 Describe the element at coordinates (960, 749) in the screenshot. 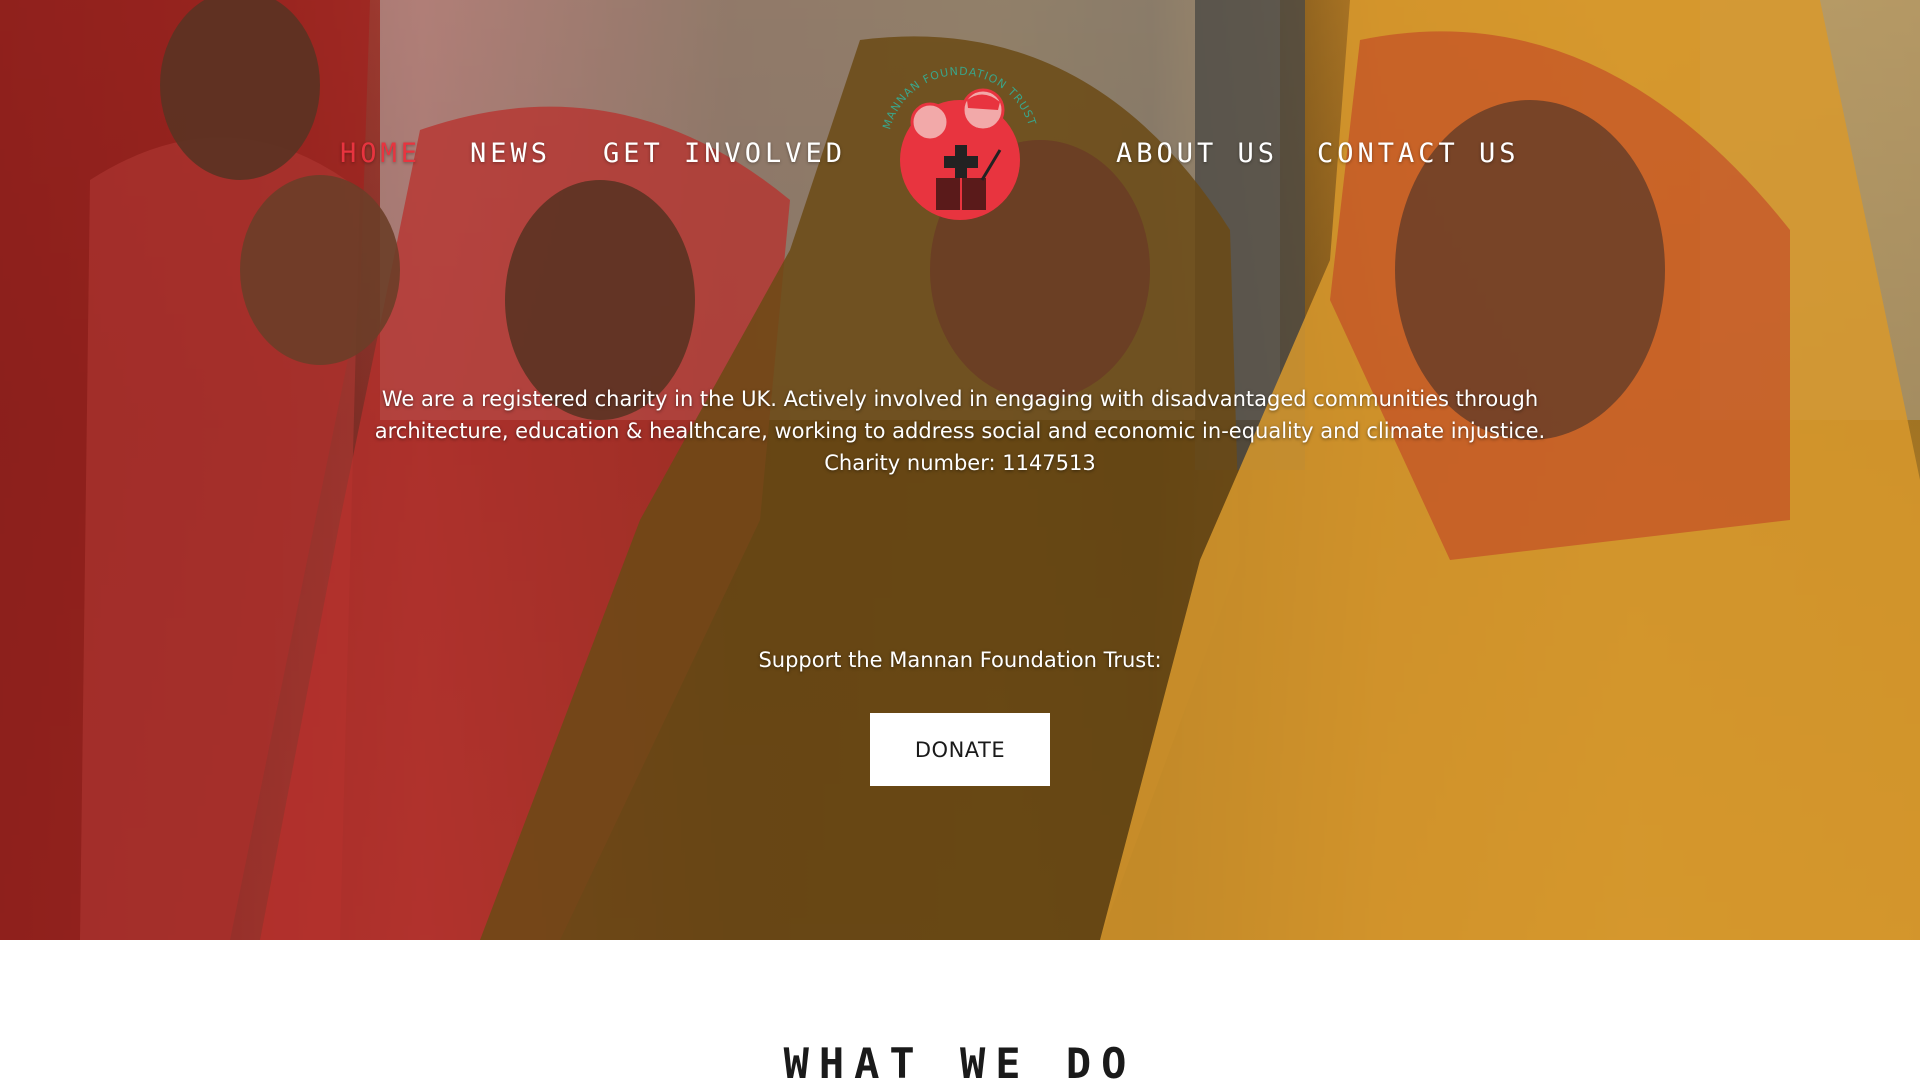

I see `donate-button: DONATE` at that location.